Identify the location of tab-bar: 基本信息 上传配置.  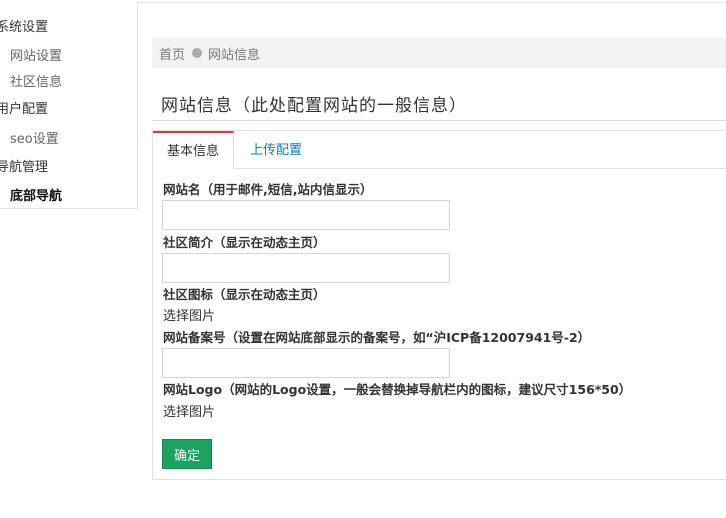
(439, 150).